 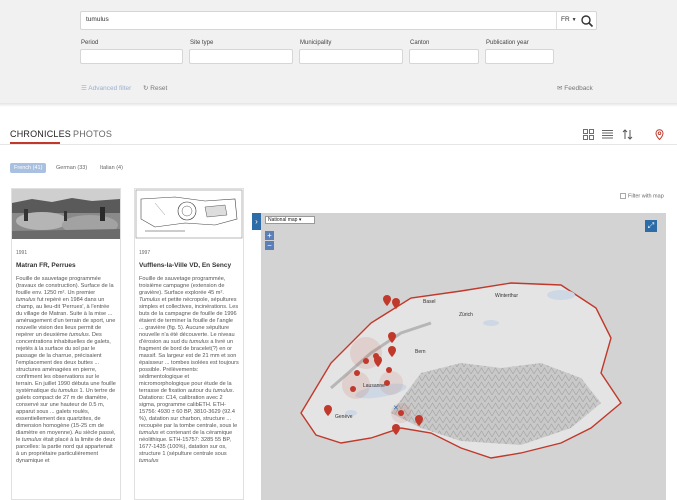 I want to click on map-layer-select-value: National map, so click(x=283, y=220).